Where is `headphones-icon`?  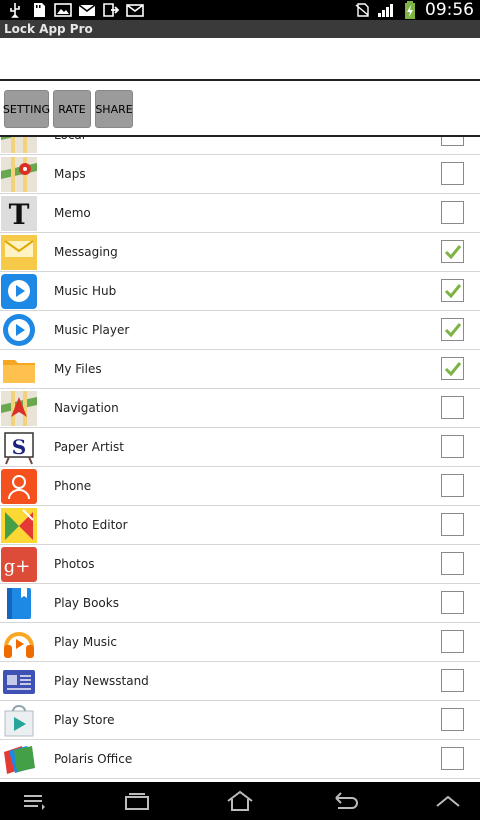 headphones-icon is located at coordinates (19, 642).